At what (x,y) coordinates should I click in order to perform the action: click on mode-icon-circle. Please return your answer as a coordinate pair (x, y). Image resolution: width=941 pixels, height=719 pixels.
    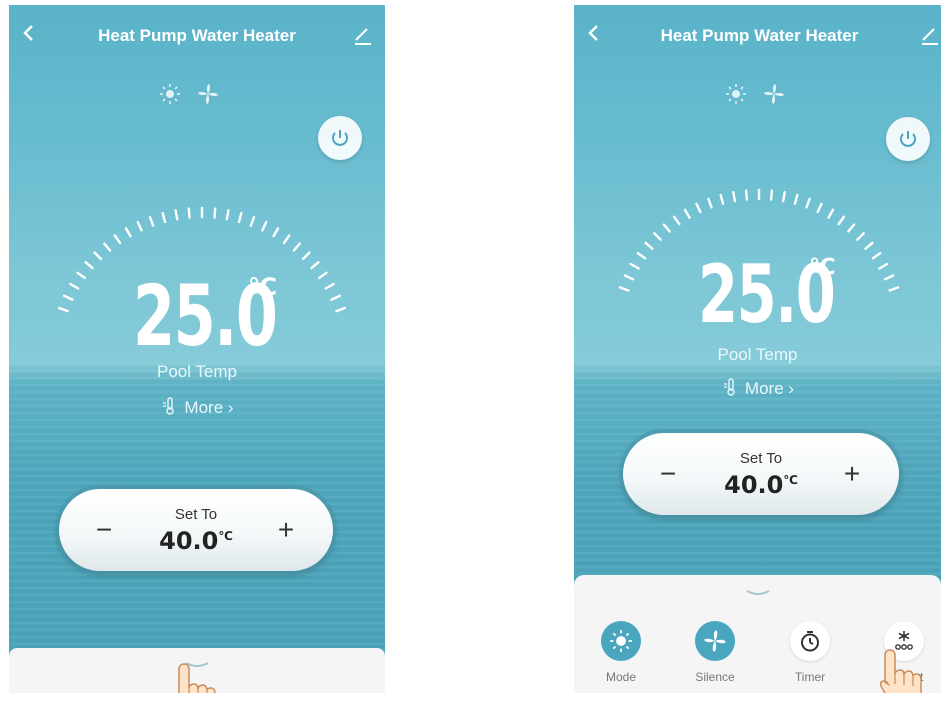
    Looking at the image, I should click on (621, 641).